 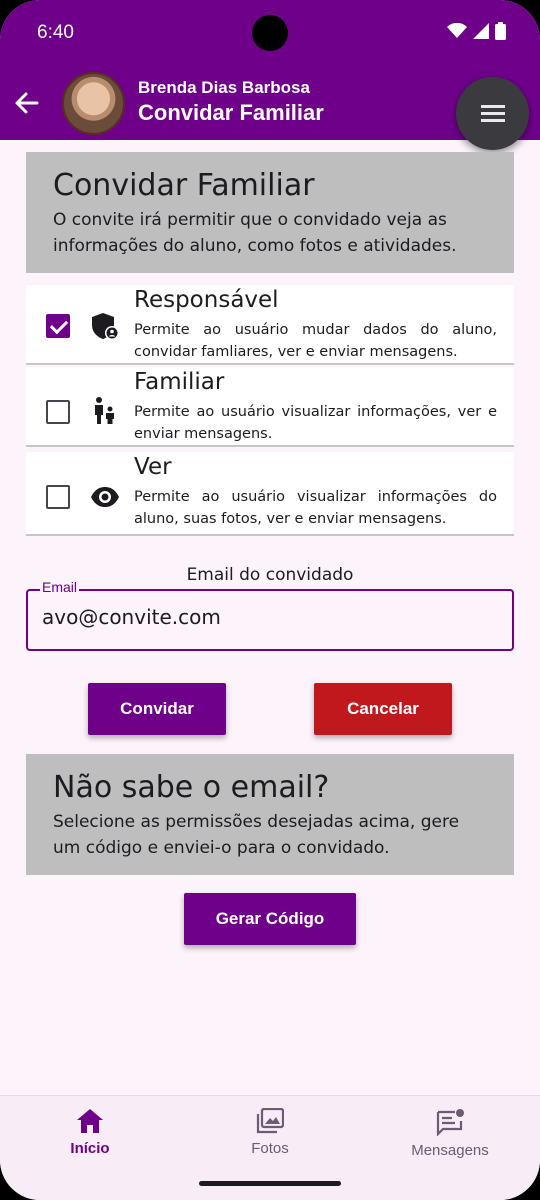 I want to click on code-title: Não sabe o email?, so click(x=191, y=787).